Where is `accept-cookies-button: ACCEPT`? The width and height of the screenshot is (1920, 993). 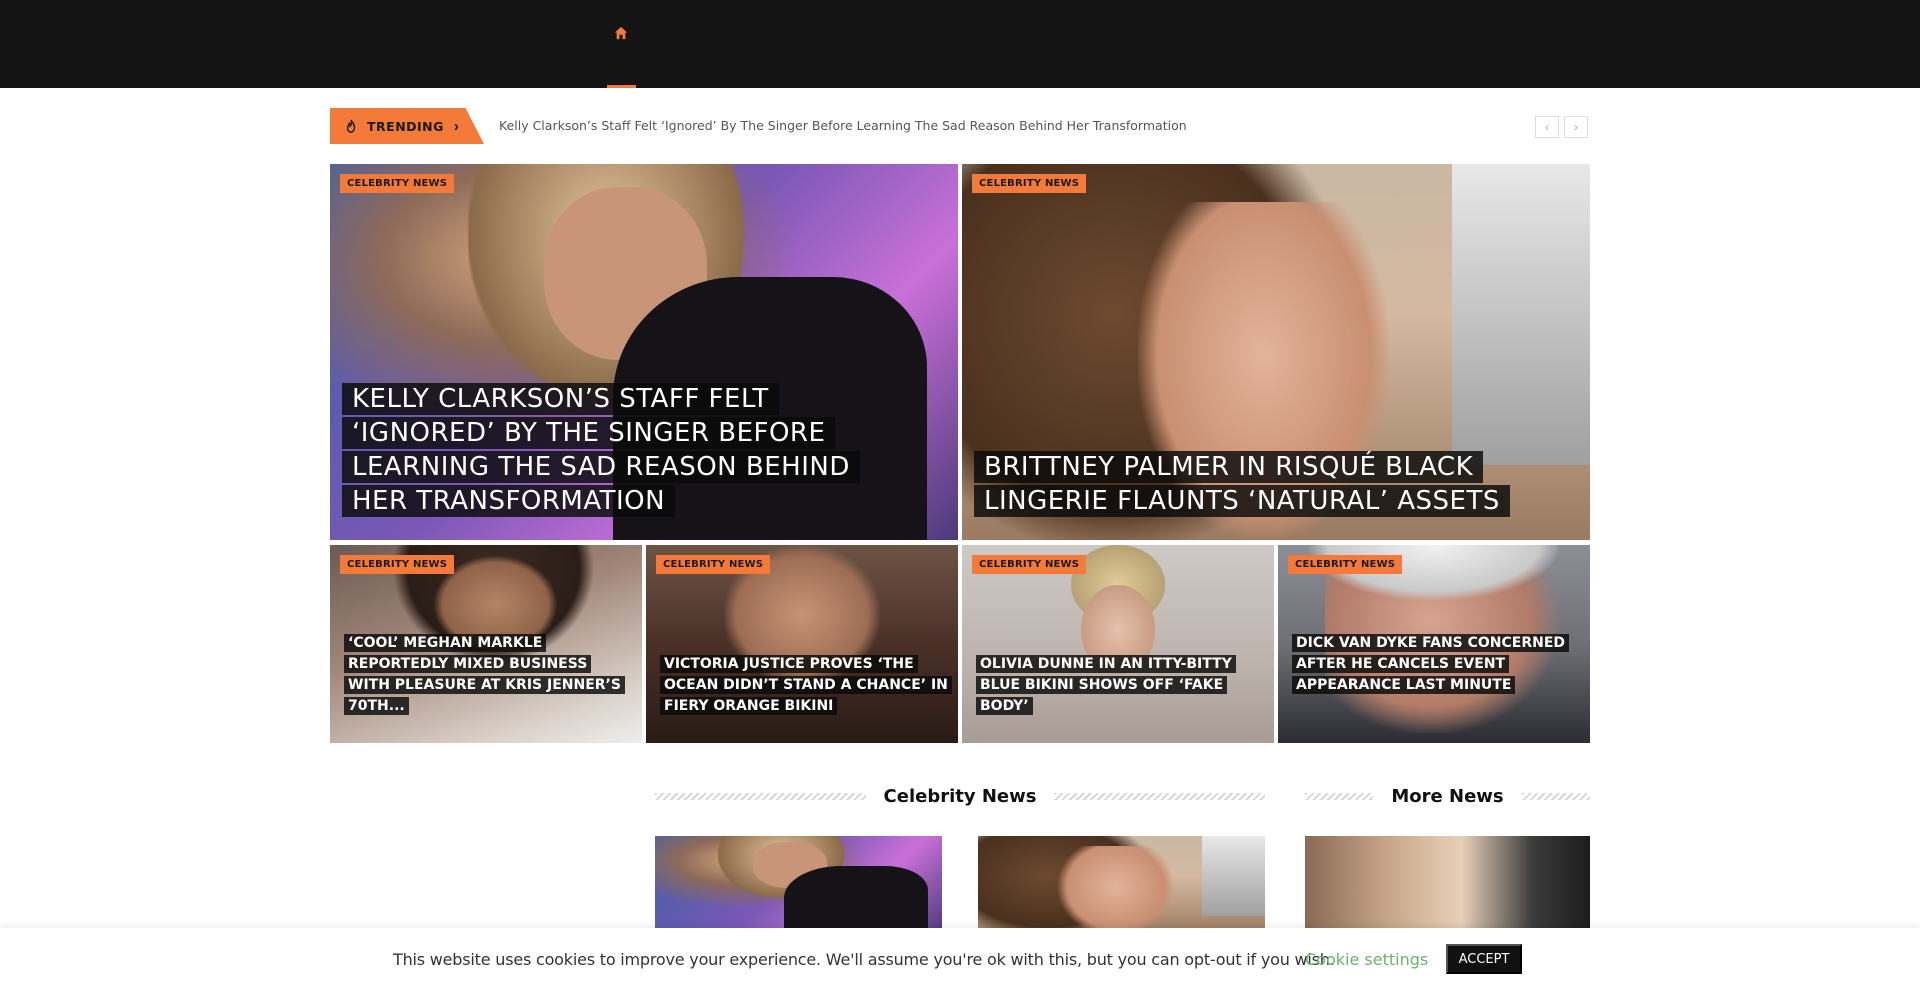
accept-cookies-button: ACCEPT is located at coordinates (1484, 959).